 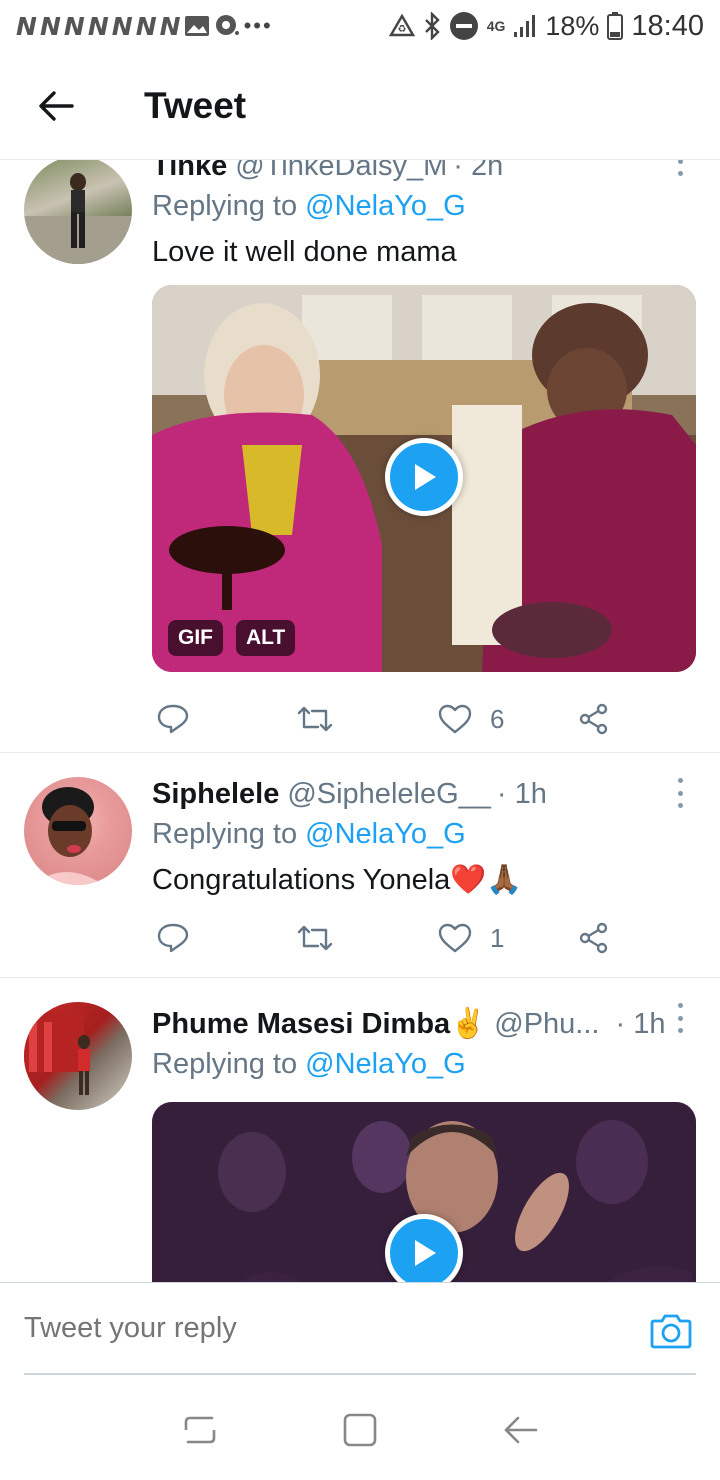 What do you see at coordinates (667, 25) in the screenshot?
I see `clock: 18:40` at bounding box center [667, 25].